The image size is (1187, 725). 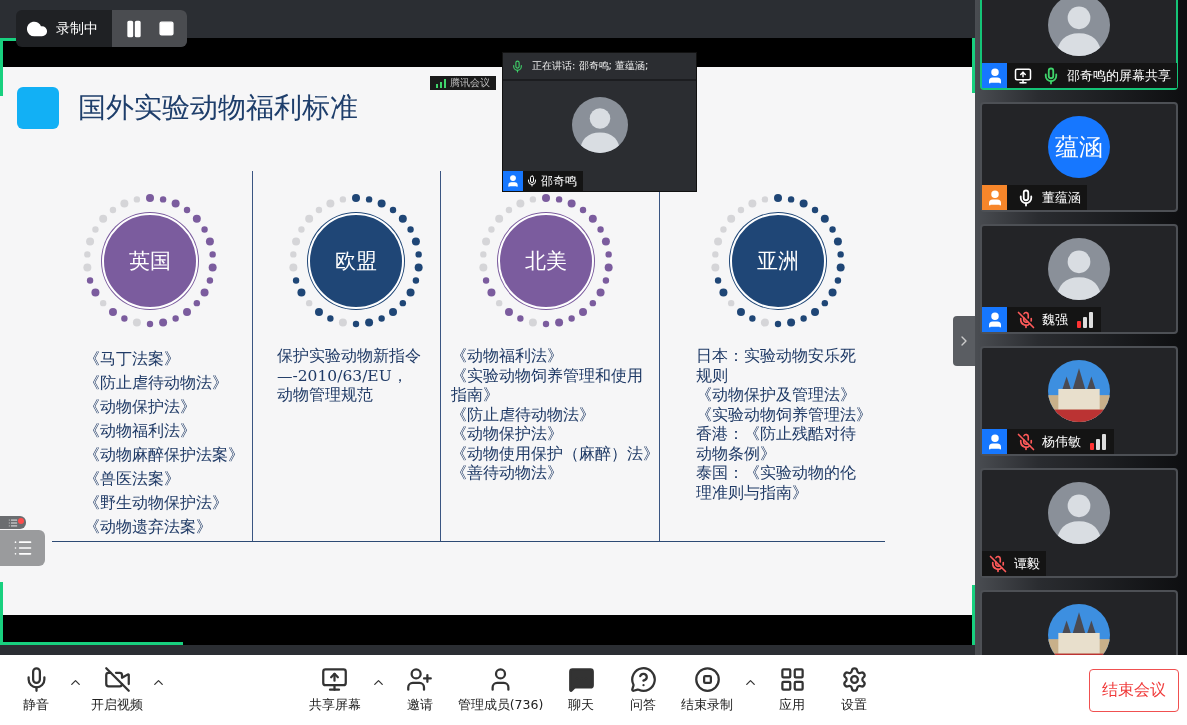 What do you see at coordinates (555, 454) in the screenshot?
I see `slide-text-line: 《动物使用保护（麻醉）法》` at bounding box center [555, 454].